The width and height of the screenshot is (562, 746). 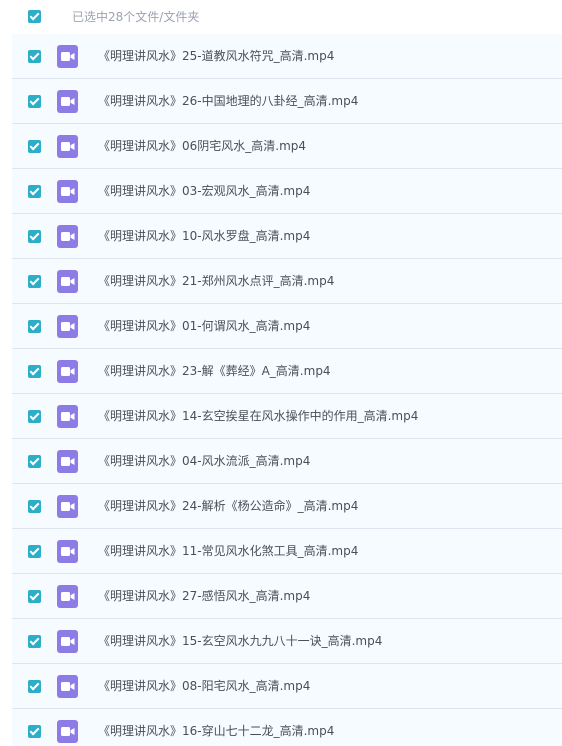 I want to click on selection-header: 已选中28个文件/文件夹, so click(x=281, y=17).